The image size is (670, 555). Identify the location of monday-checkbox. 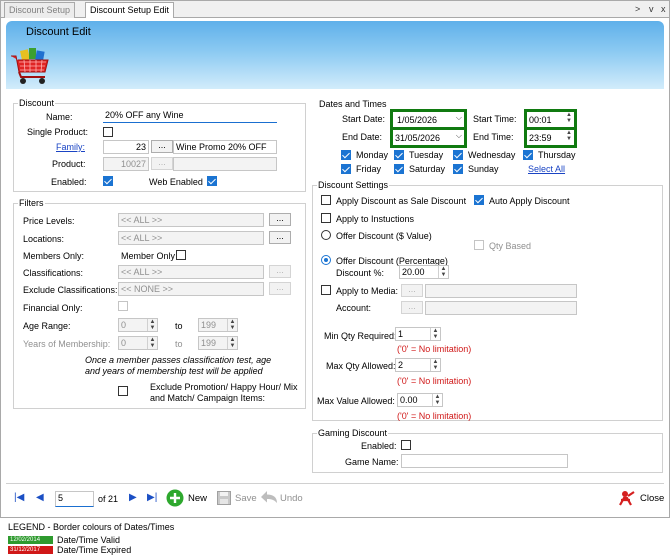
(346, 155).